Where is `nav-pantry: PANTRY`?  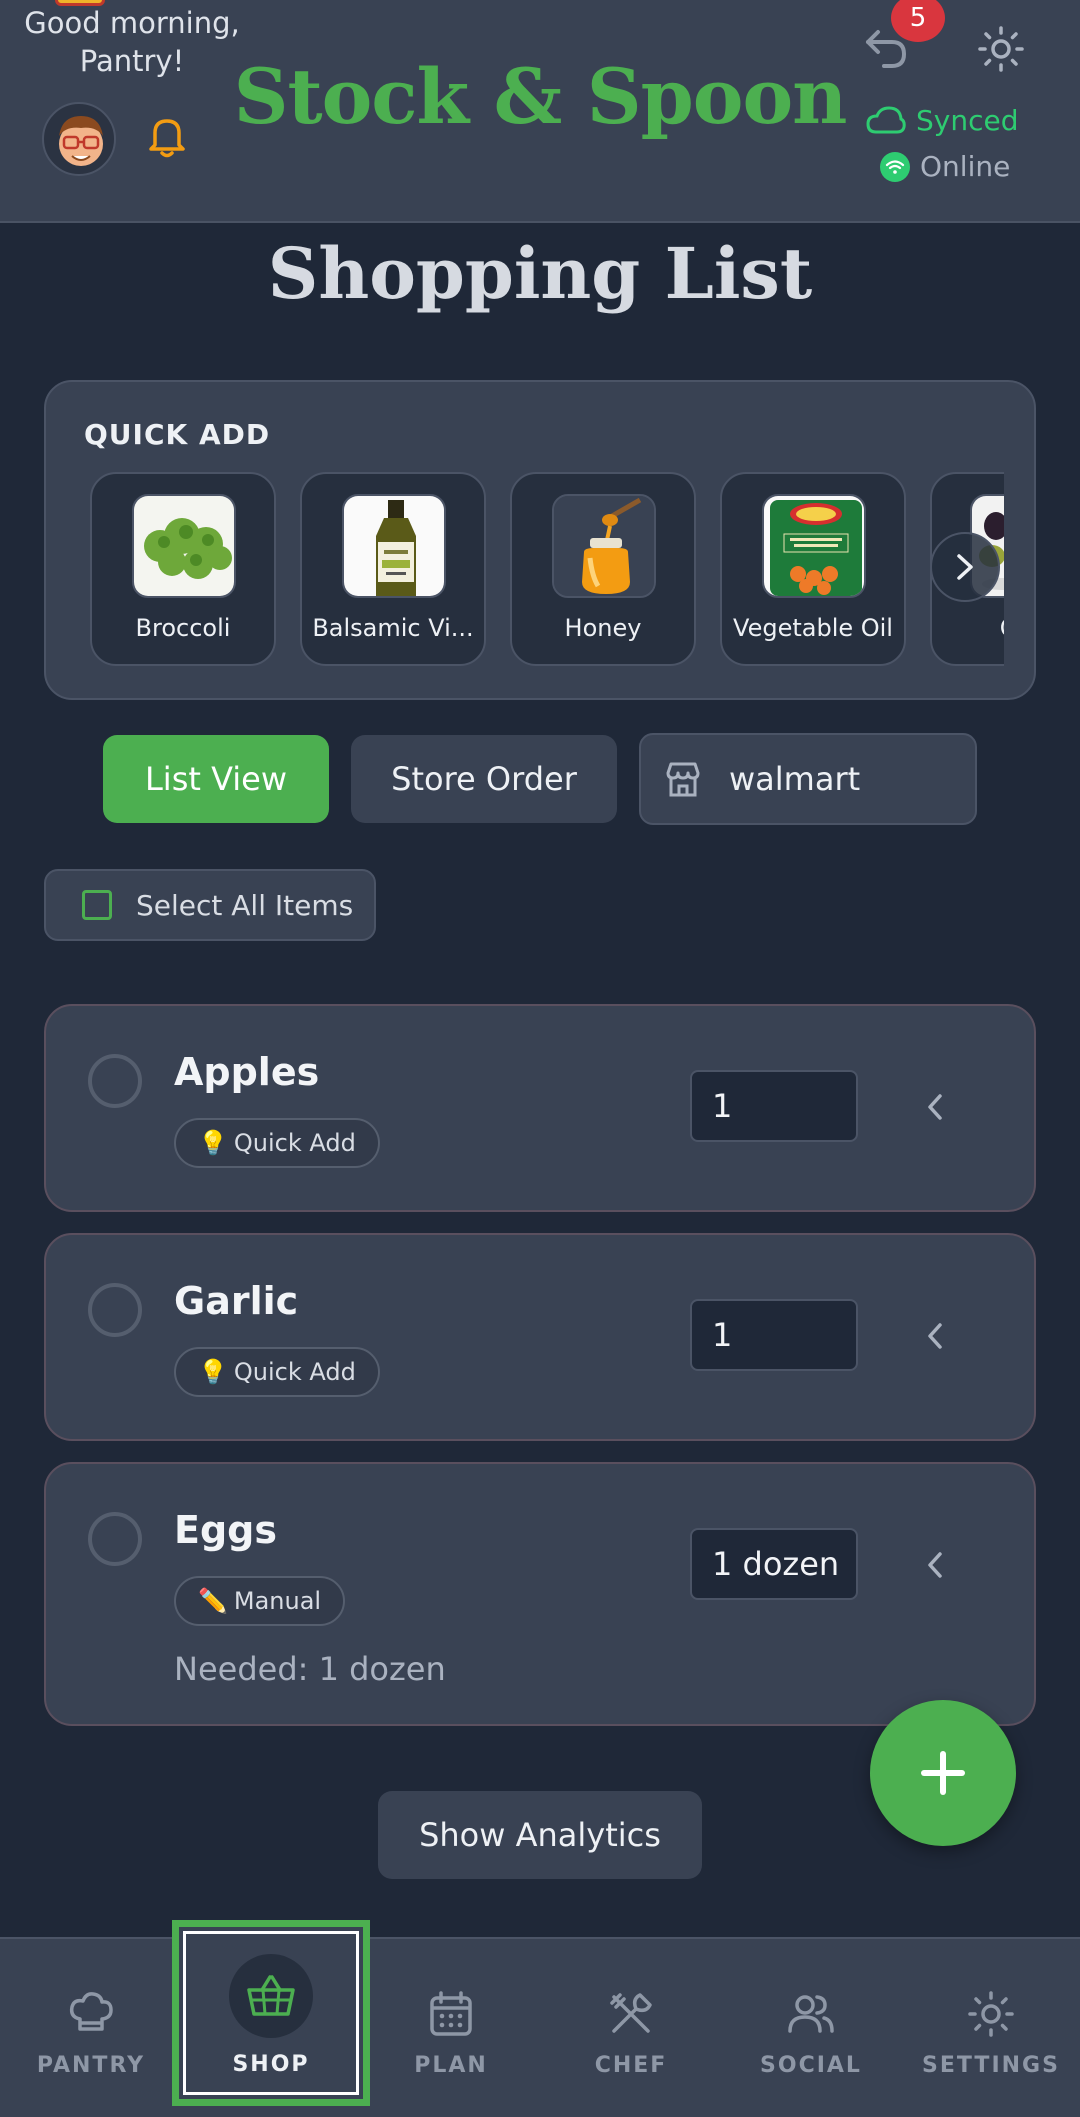
nav-pantry: PANTRY is located at coordinates (91, 2028).